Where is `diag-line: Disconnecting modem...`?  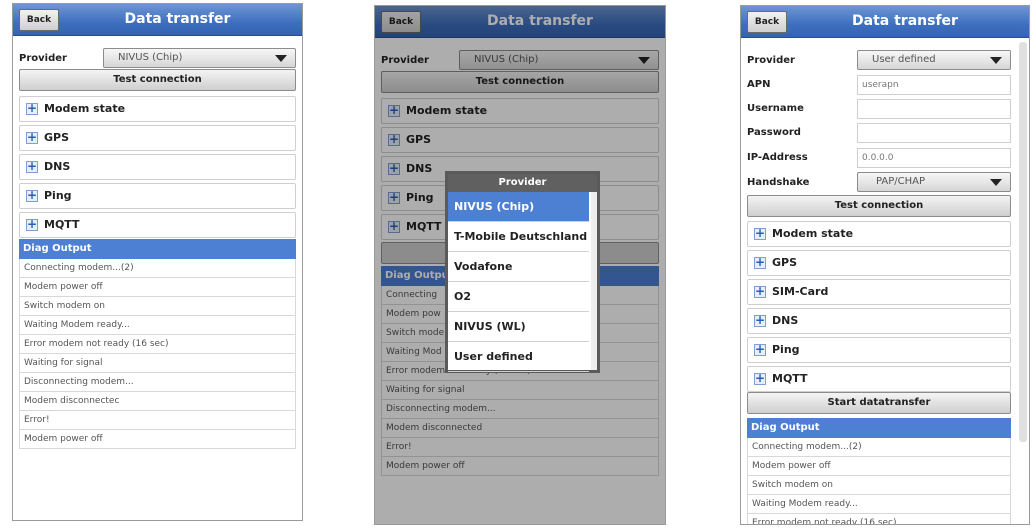
diag-line: Disconnecting modem... is located at coordinates (157, 382).